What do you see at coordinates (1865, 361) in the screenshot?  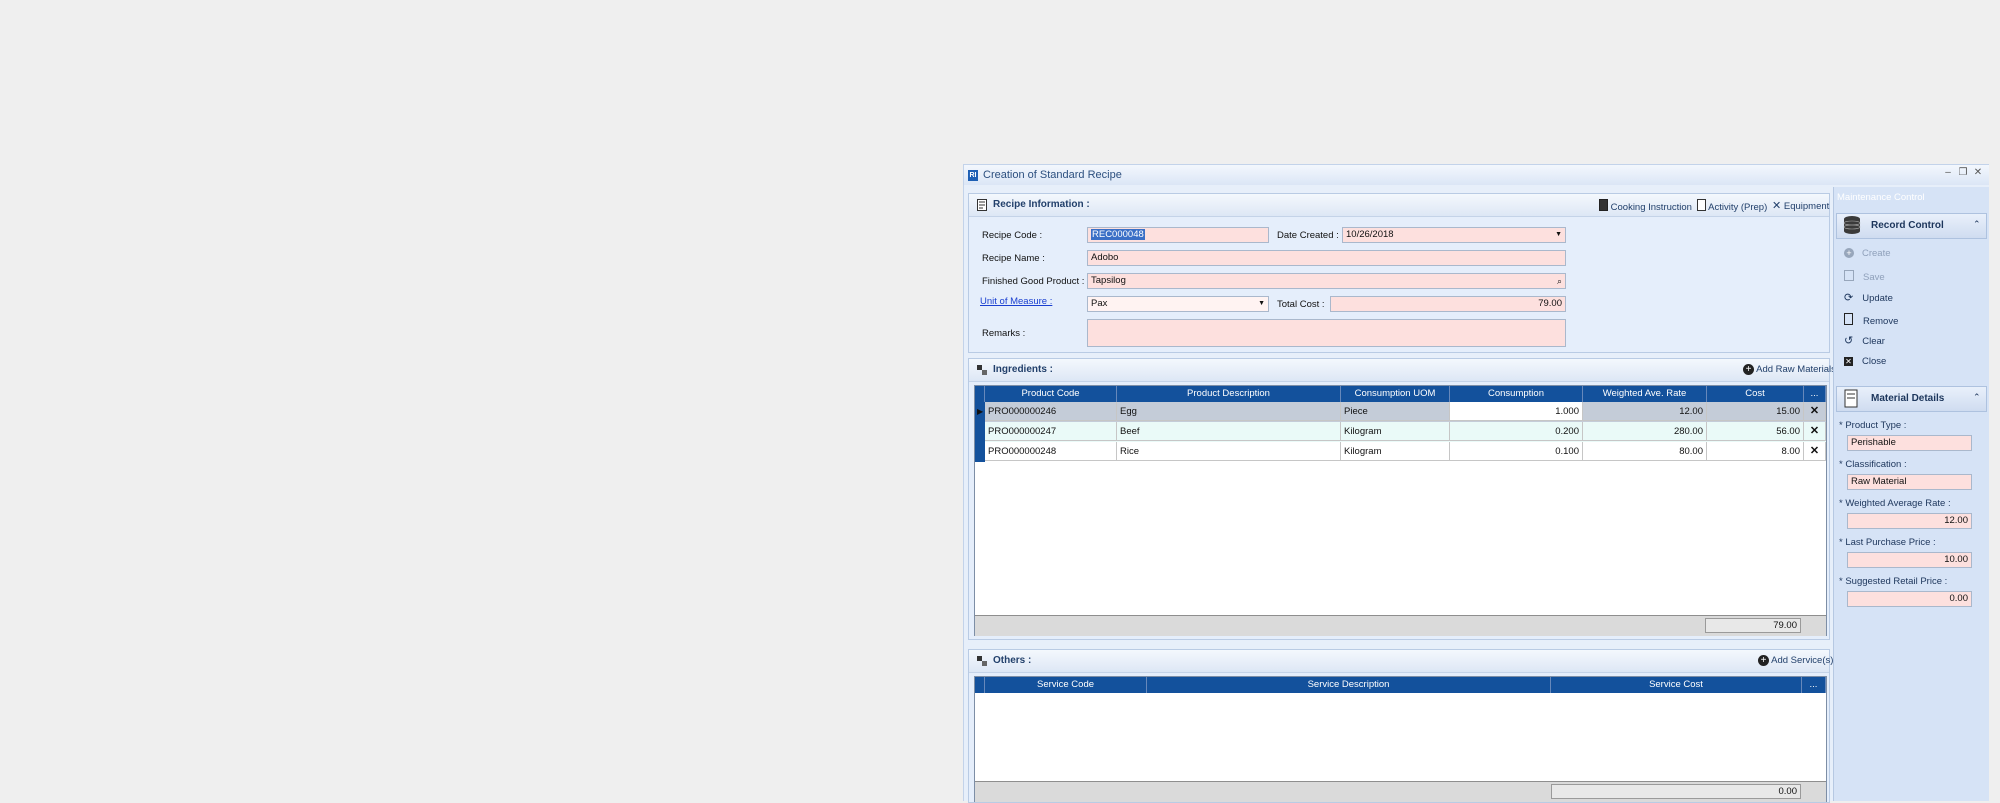 I see `close-button: ✕ Close` at bounding box center [1865, 361].